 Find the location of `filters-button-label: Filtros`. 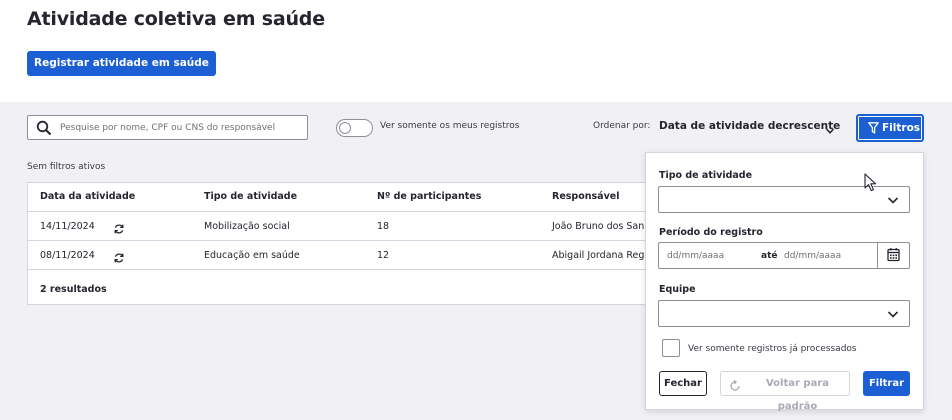

filters-button-label: Filtros is located at coordinates (901, 128).